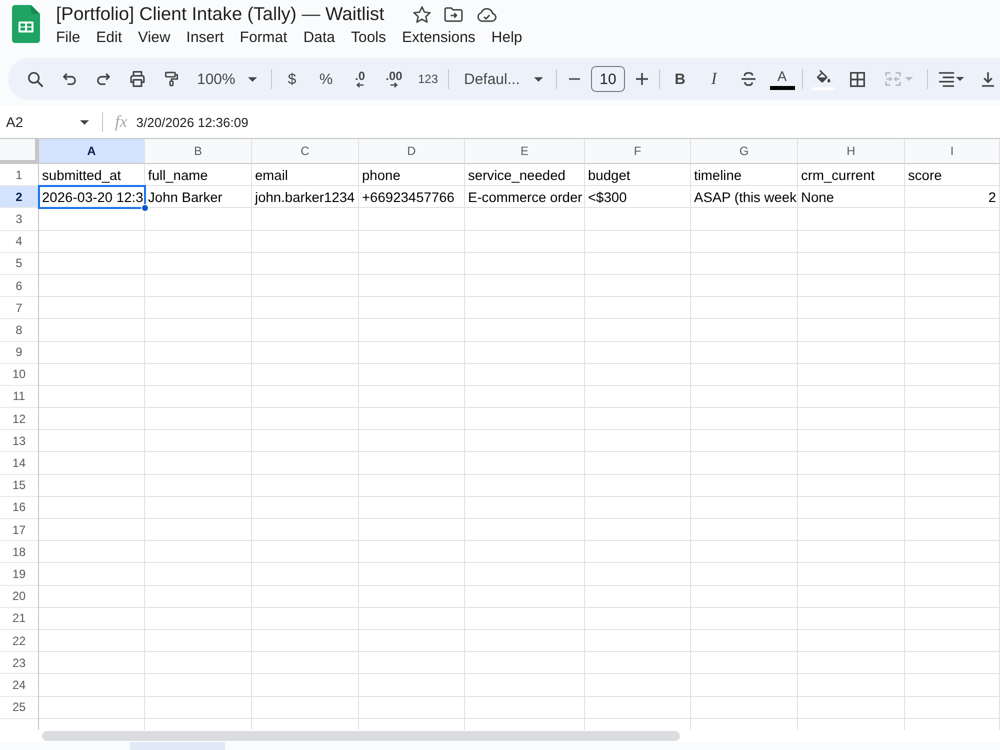 The width and height of the screenshot is (1000, 750). I want to click on right-arrow-icon, so click(394, 85).